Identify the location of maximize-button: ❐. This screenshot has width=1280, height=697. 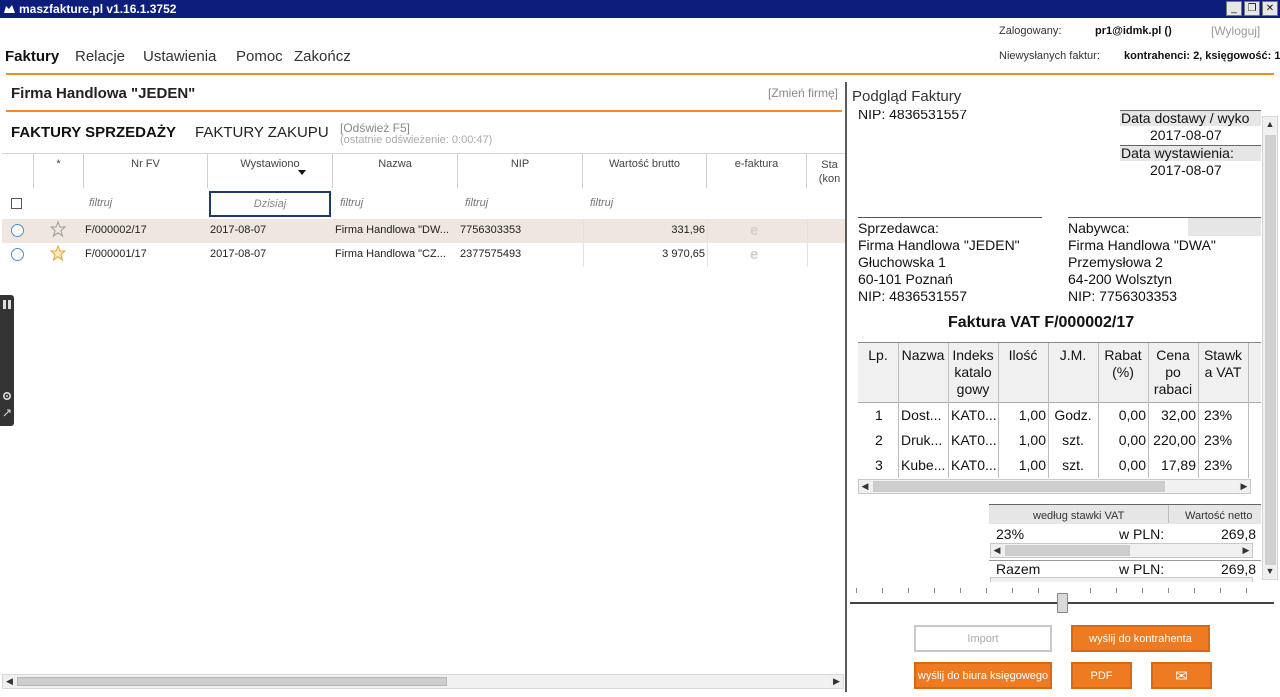
(1252, 8).